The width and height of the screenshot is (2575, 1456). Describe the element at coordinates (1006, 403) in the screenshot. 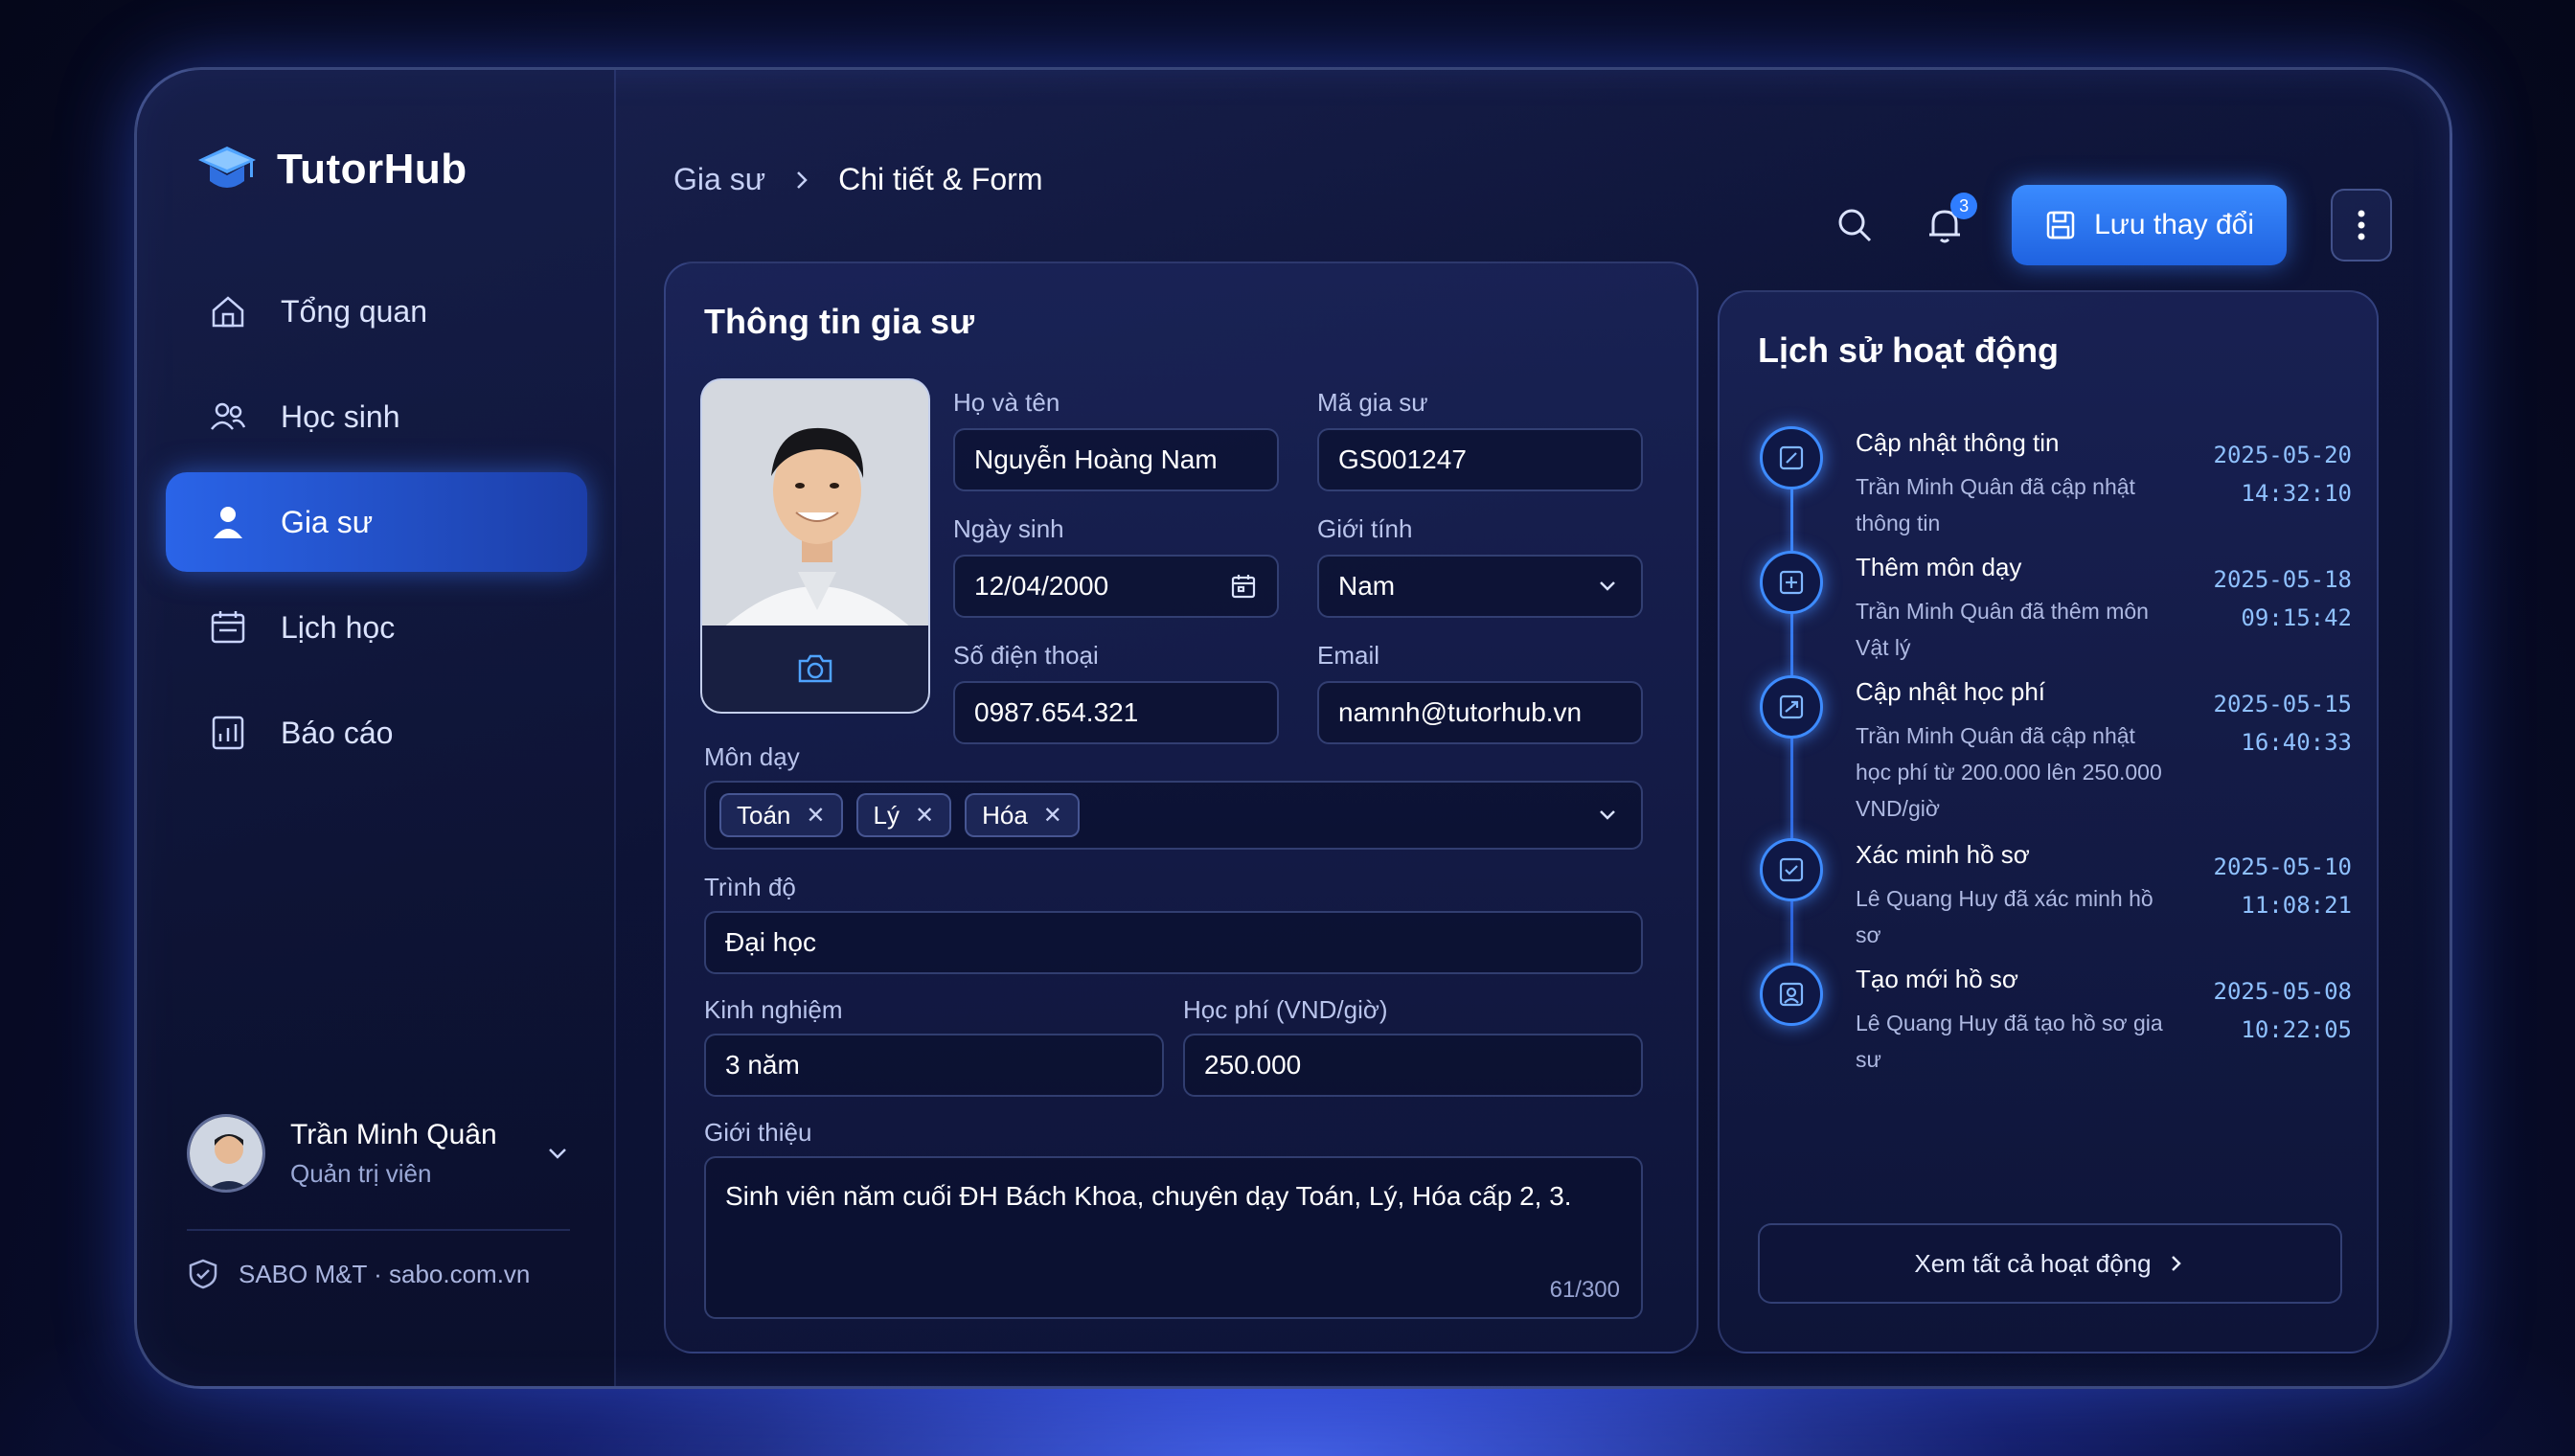

I see `full-name-label: Họ và tên` at that location.